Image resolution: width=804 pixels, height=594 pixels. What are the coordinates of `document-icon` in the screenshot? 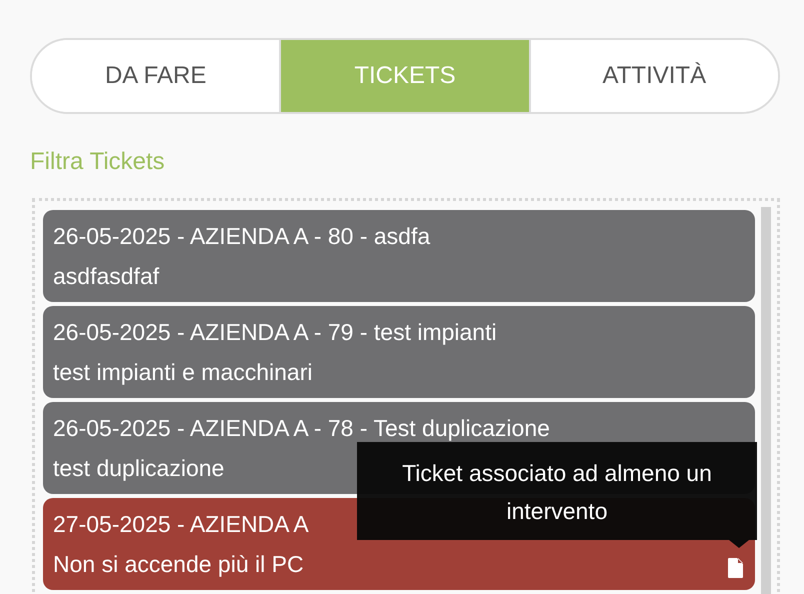 It's located at (735, 568).